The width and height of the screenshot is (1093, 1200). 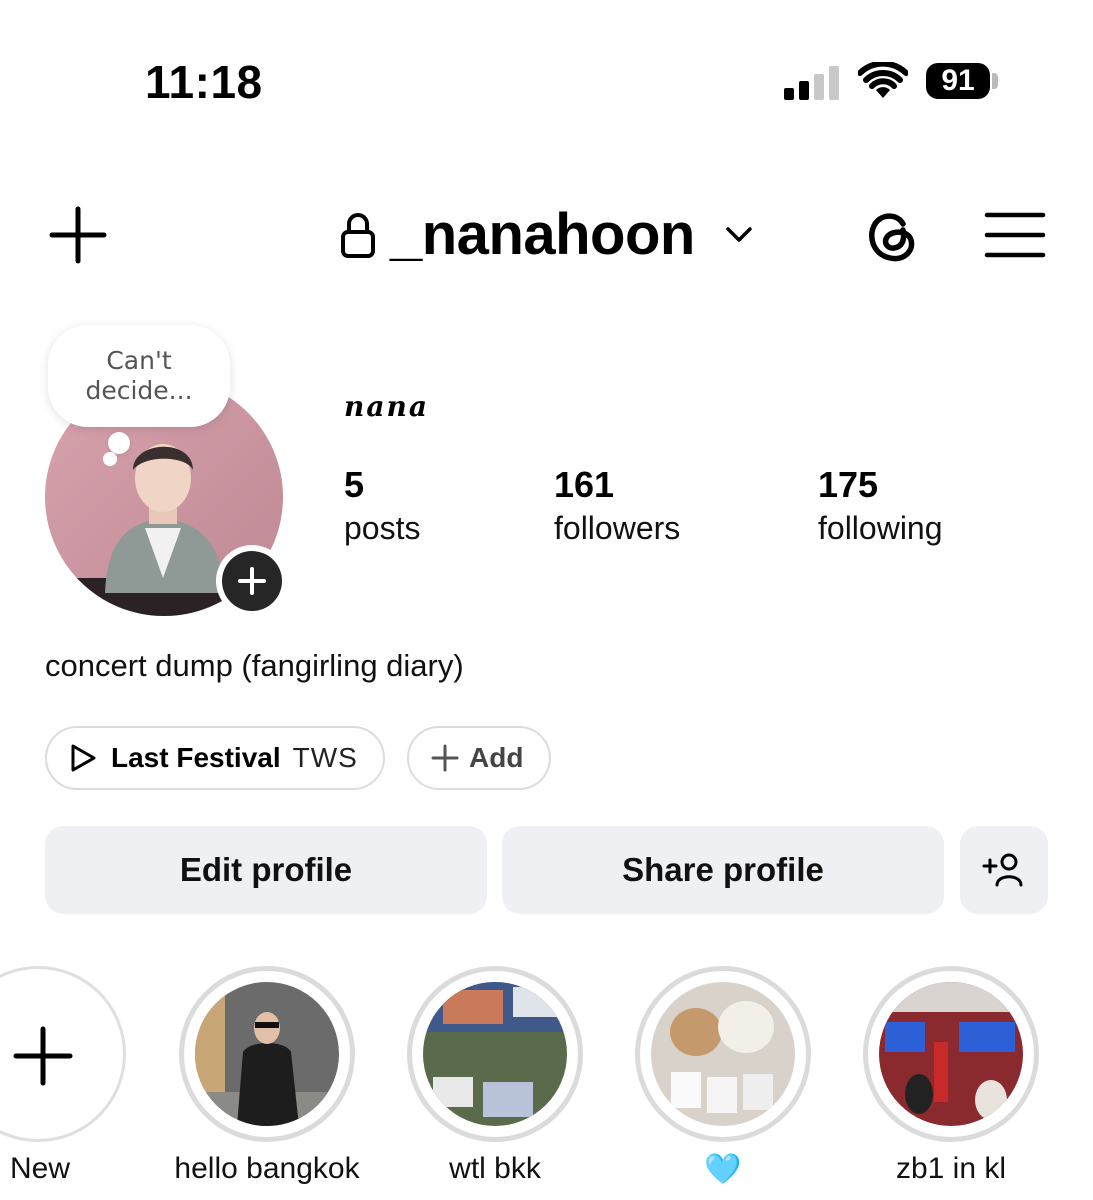 I want to click on battery-level: 91, so click(x=958, y=80).